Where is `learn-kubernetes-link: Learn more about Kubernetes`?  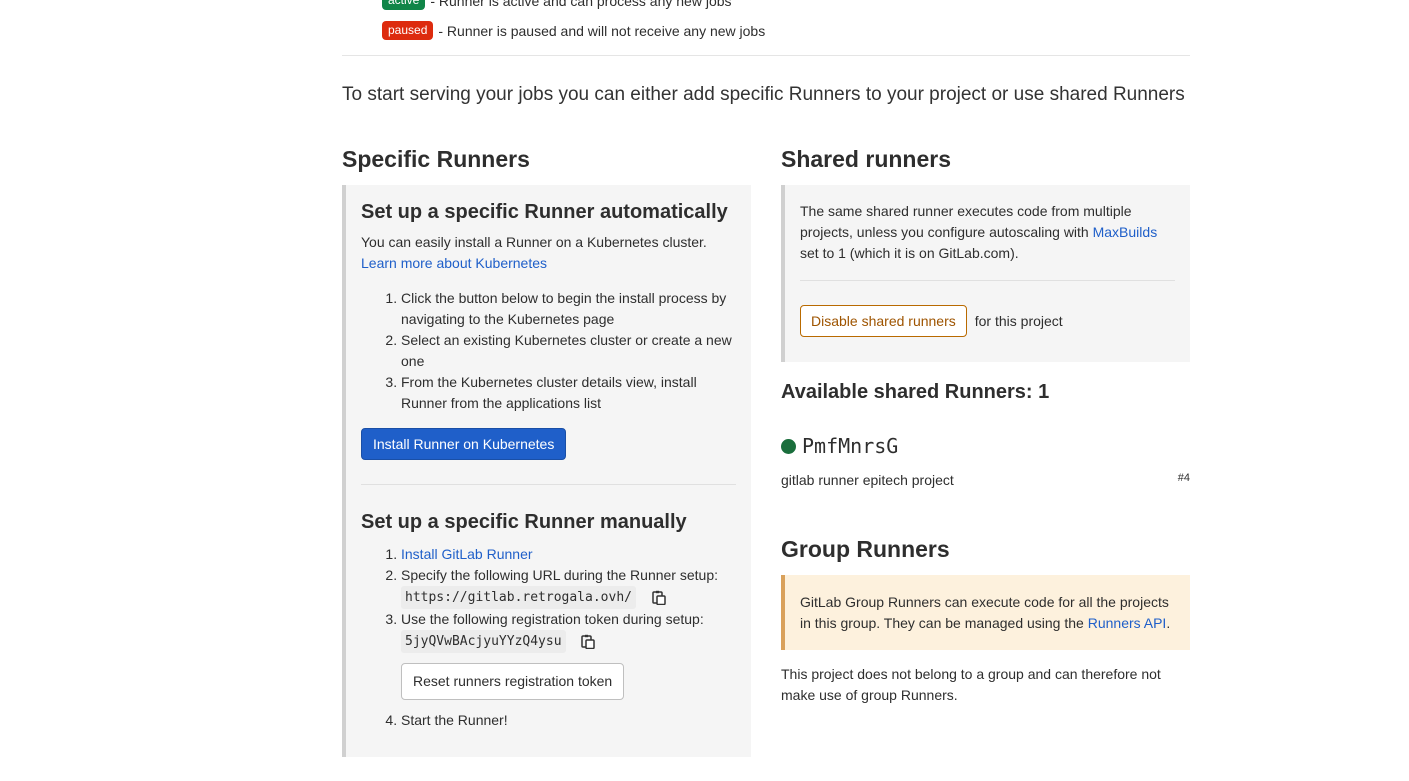 learn-kubernetes-link: Learn more about Kubernetes is located at coordinates (454, 263).